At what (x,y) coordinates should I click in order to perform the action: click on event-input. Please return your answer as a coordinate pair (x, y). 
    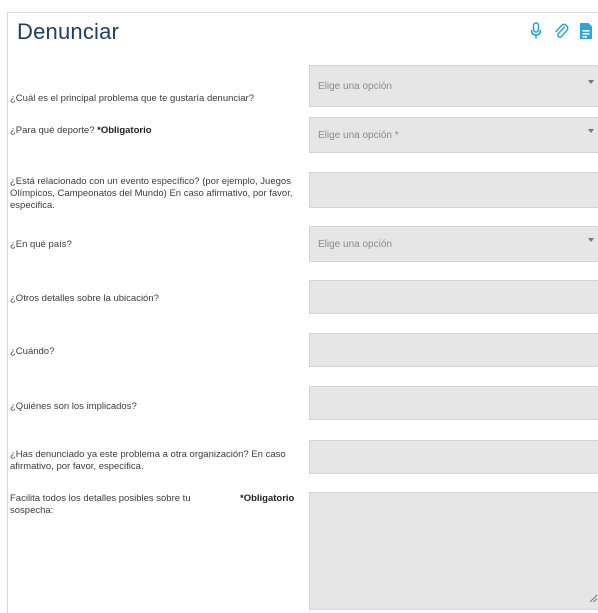
    Looking at the image, I should click on (453, 190).